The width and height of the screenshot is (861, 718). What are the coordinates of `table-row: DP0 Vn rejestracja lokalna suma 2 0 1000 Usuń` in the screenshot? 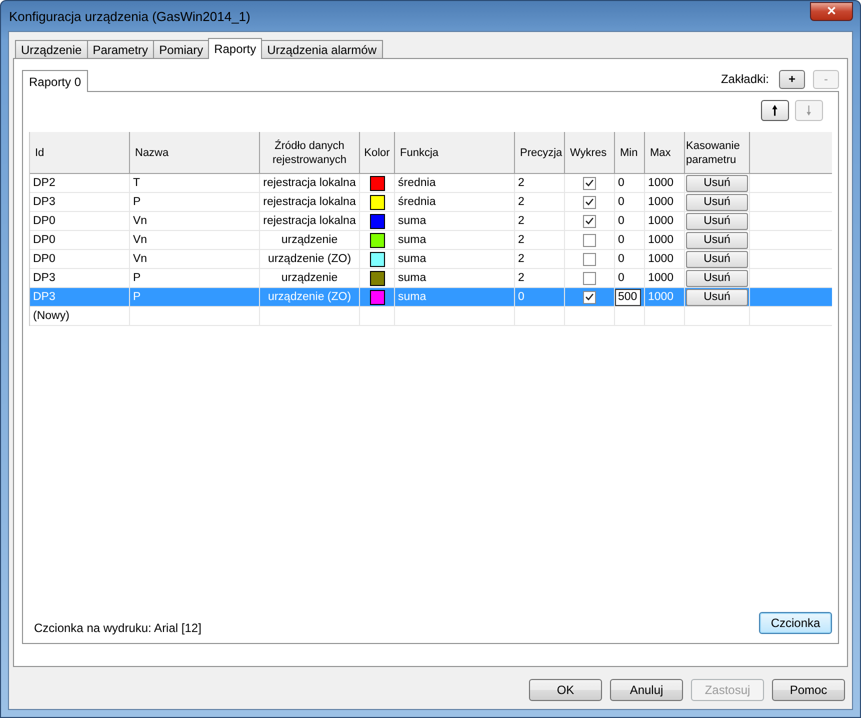 It's located at (431, 221).